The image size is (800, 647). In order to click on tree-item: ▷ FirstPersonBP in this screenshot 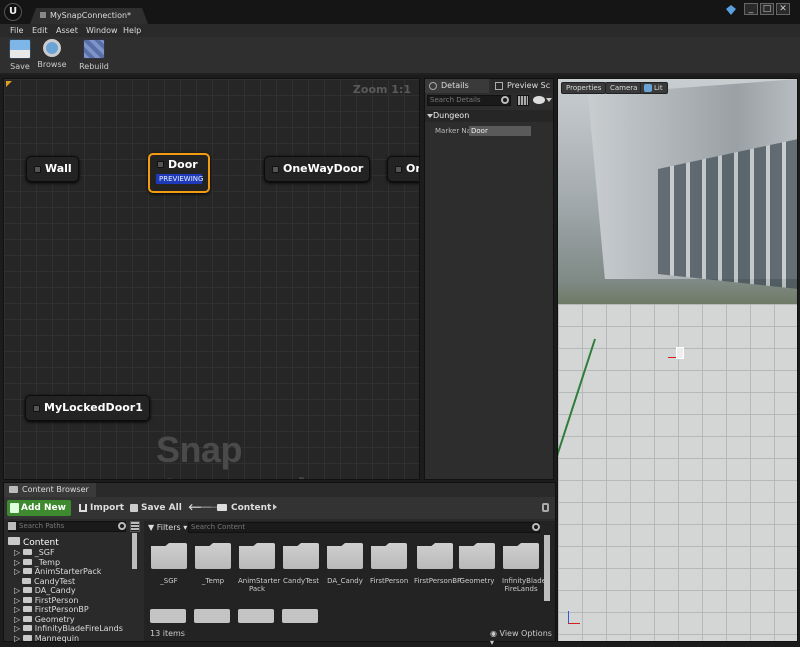, I will do `click(51, 610)`.